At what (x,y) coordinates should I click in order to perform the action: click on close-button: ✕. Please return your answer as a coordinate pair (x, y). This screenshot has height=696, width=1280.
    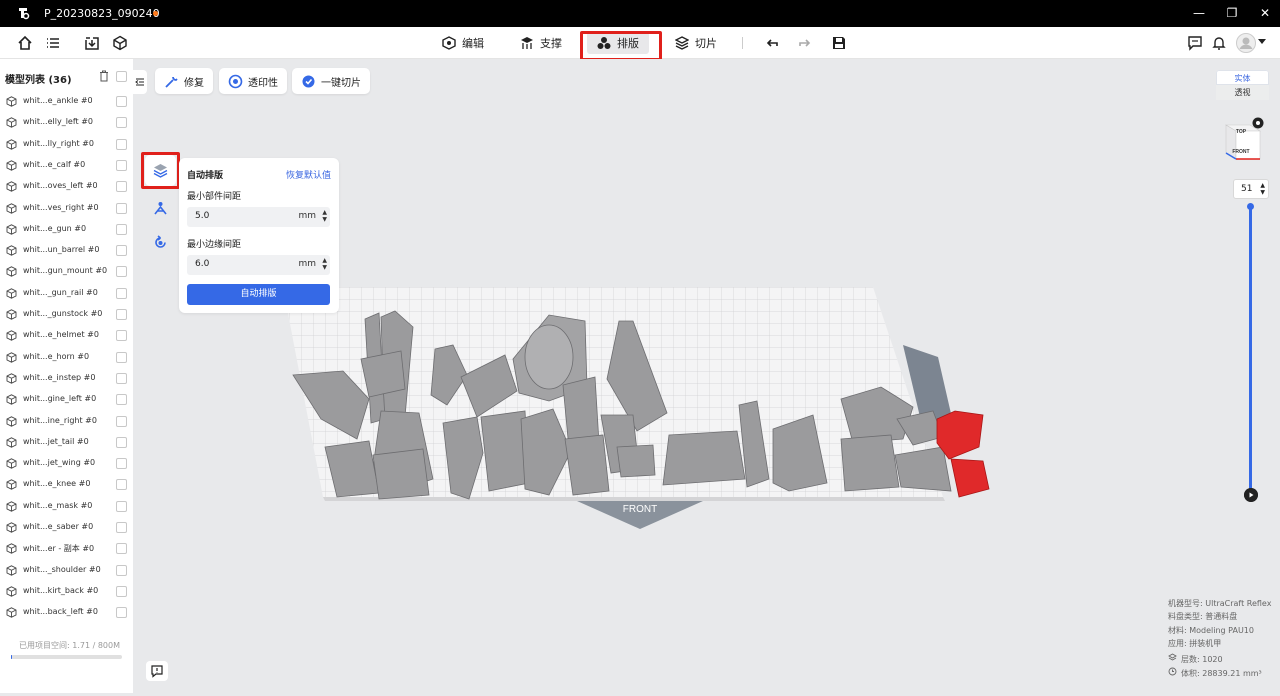
    Looking at the image, I should click on (1265, 13).